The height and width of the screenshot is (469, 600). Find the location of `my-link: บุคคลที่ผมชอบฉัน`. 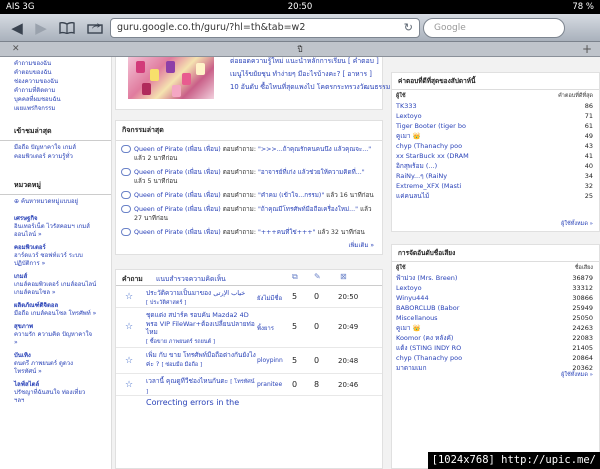

my-link: บุคคลที่ผมชอบฉัน is located at coordinates (55, 99).